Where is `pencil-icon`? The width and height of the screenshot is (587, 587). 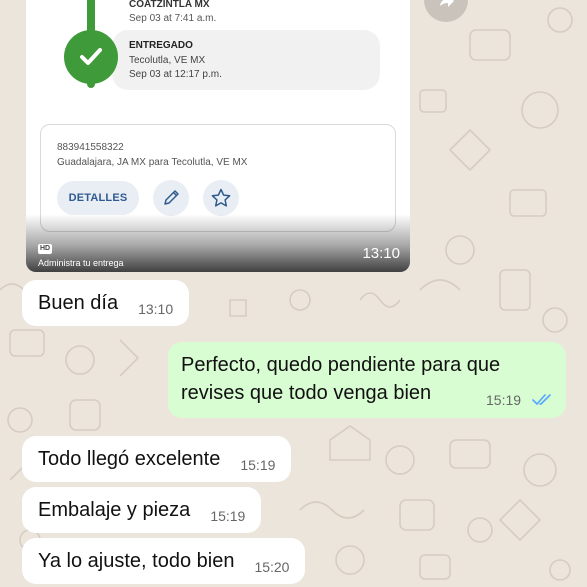
pencil-icon is located at coordinates (171, 197).